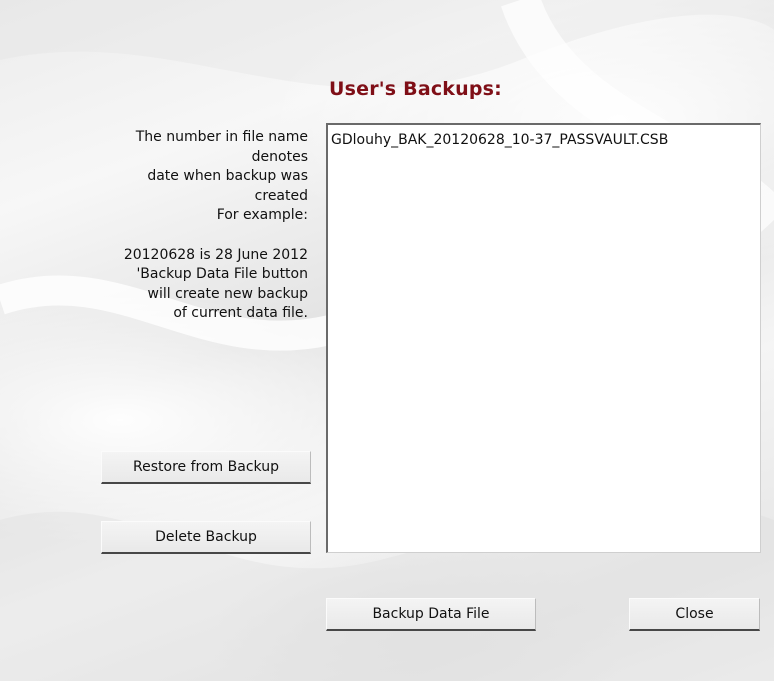  What do you see at coordinates (206, 537) in the screenshot?
I see `delete-backup-button: Delete Backup` at bounding box center [206, 537].